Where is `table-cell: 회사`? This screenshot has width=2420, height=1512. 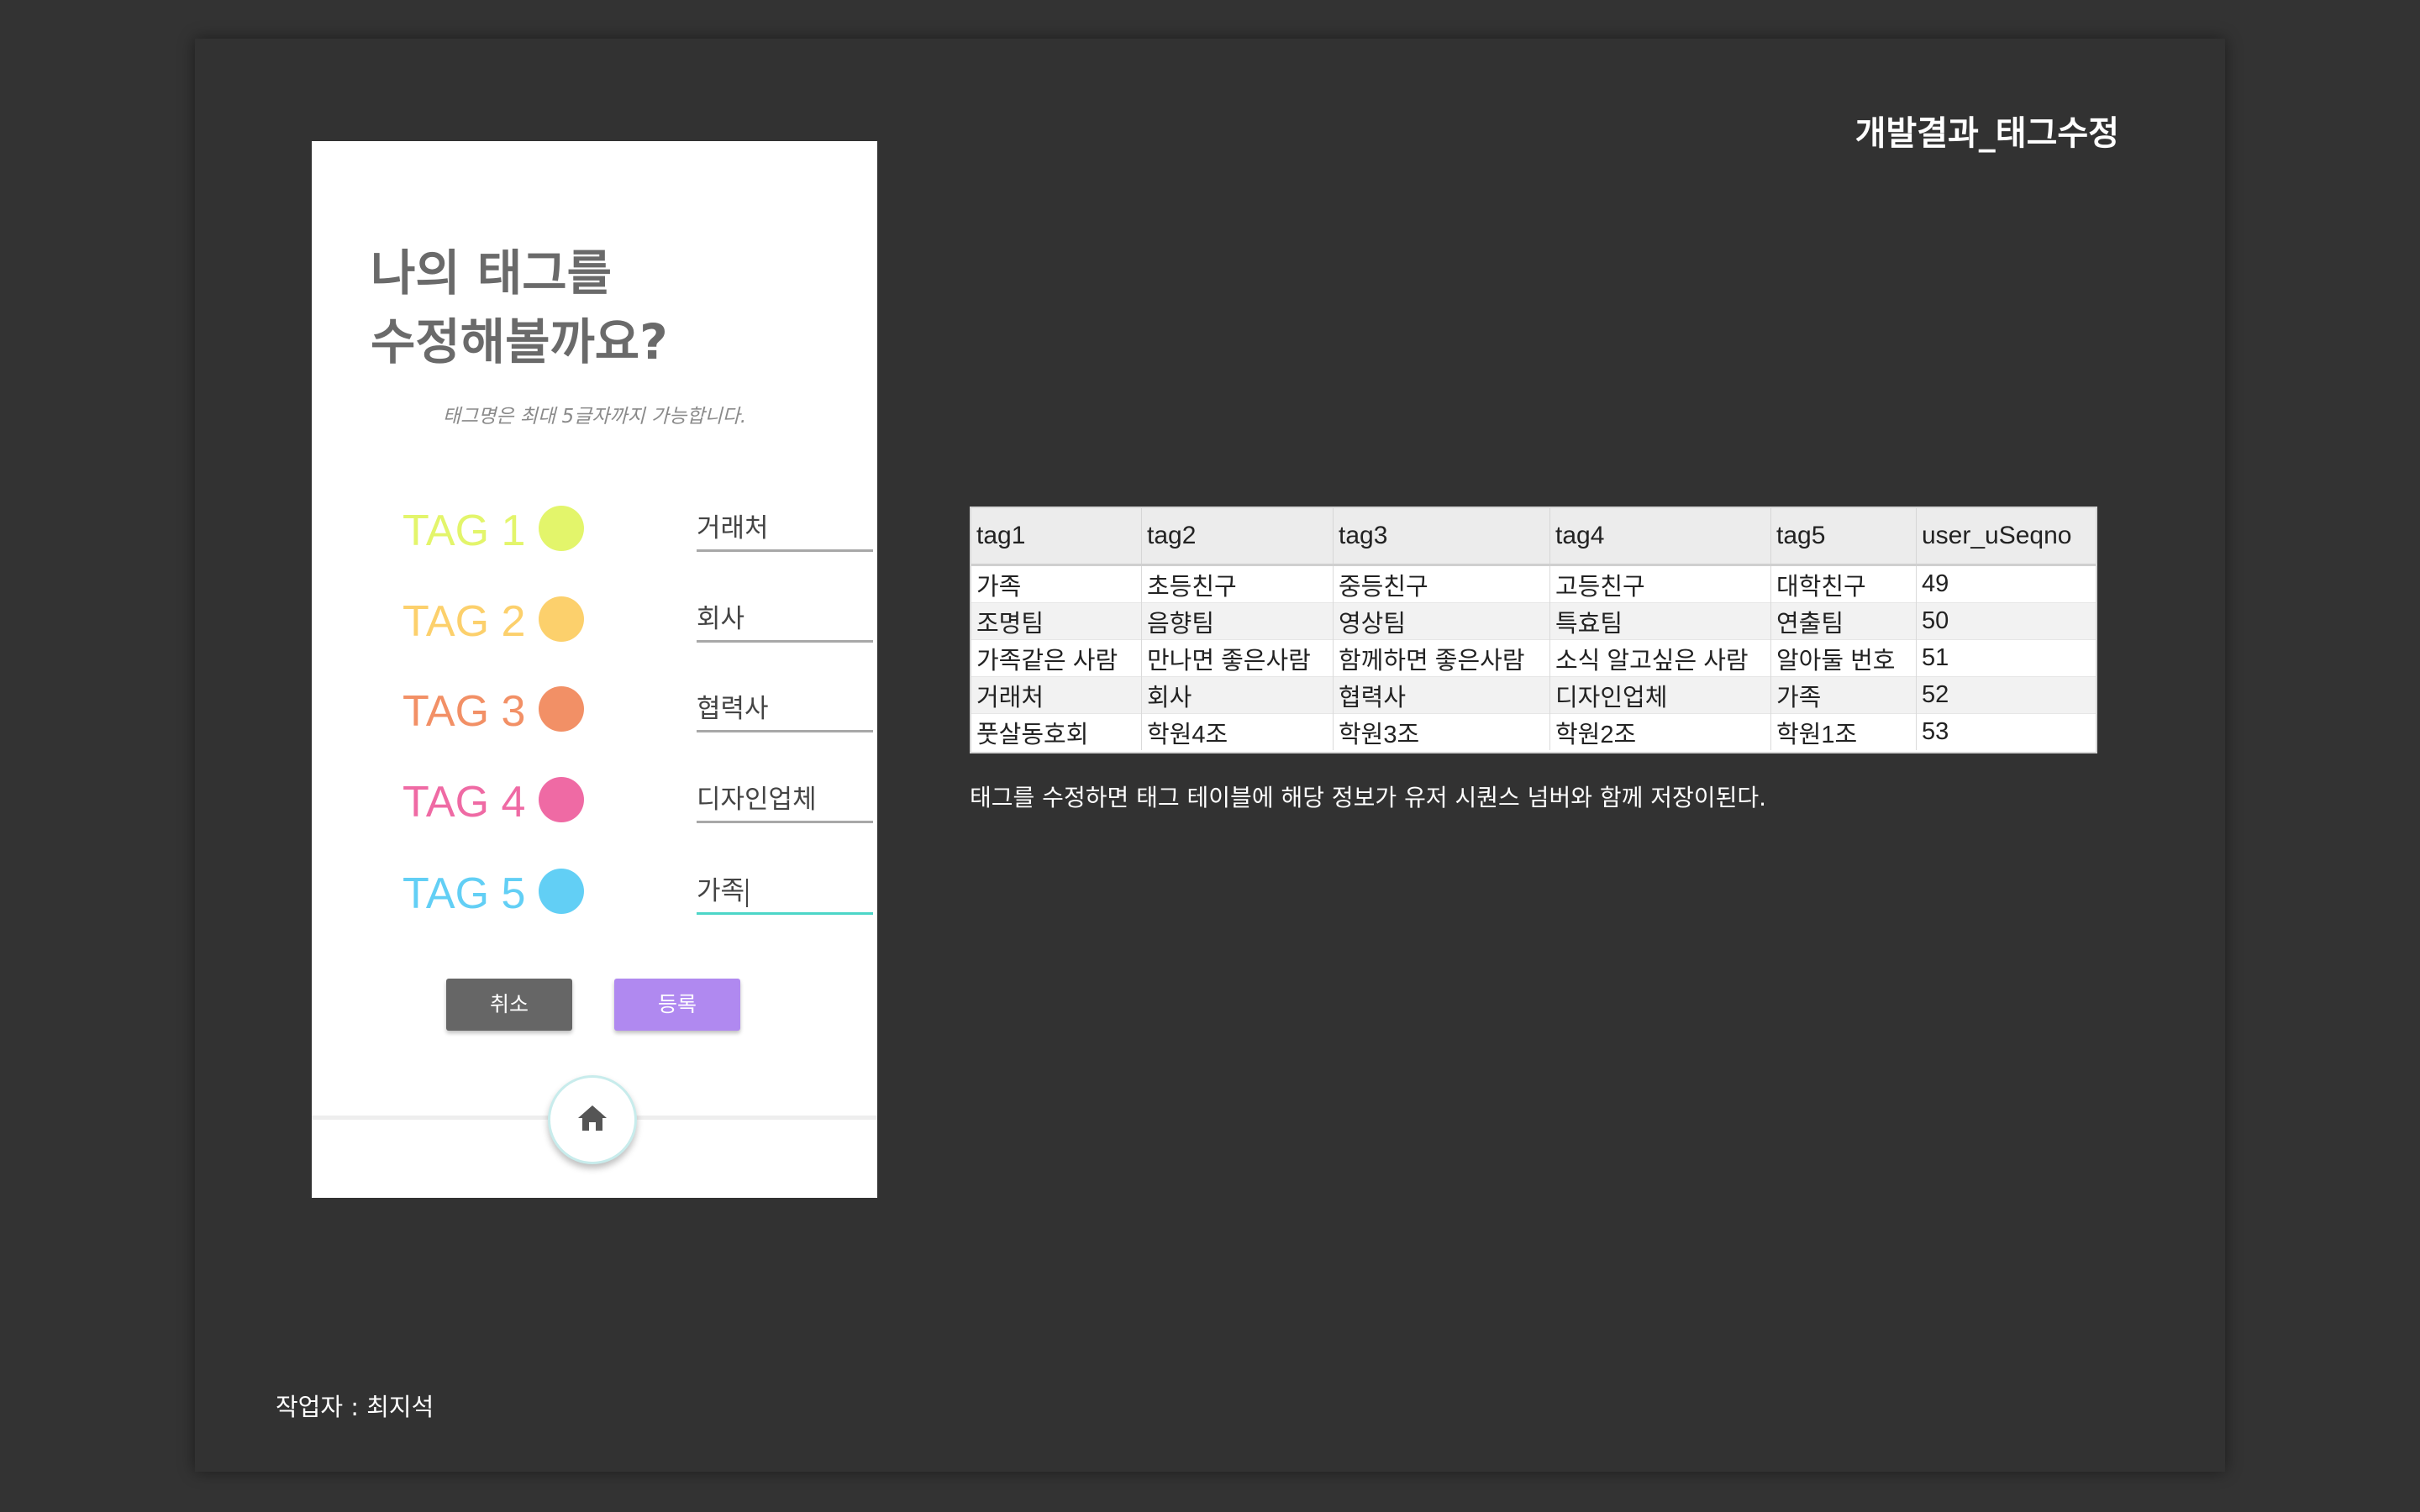
table-cell: 회사 is located at coordinates (1237, 695).